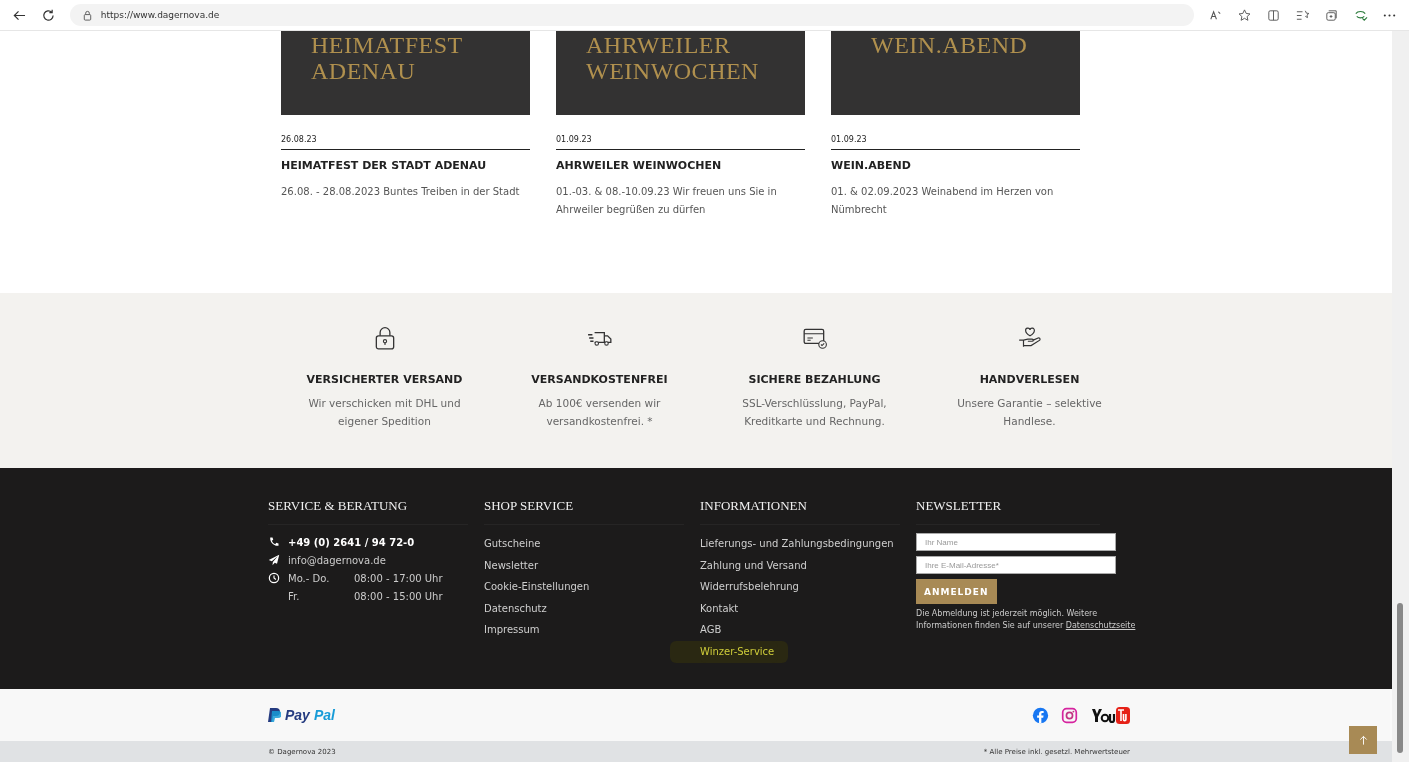  Describe the element at coordinates (713, 630) in the screenshot. I see `footer-link: AGB` at that location.